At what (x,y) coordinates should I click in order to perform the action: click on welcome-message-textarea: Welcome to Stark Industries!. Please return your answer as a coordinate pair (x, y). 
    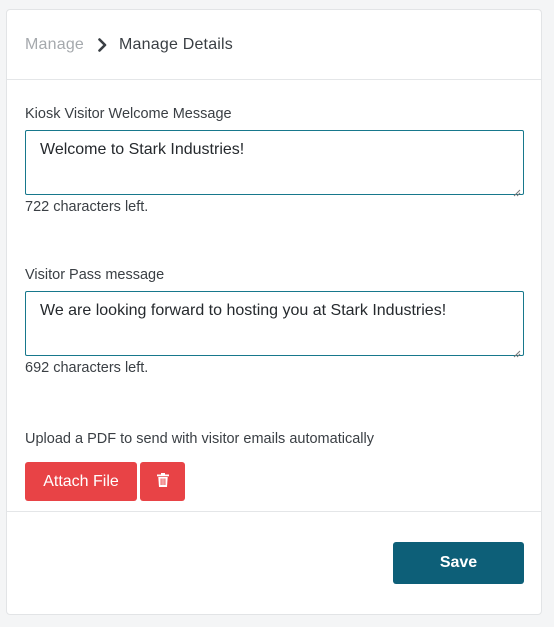
    Looking at the image, I should click on (274, 162).